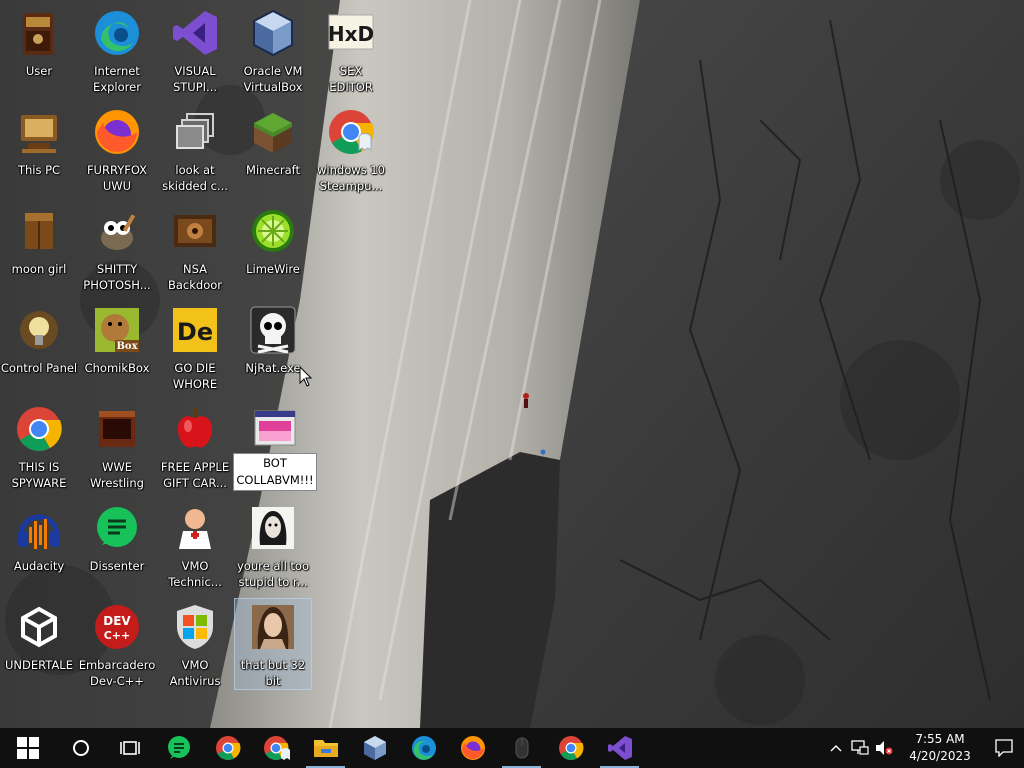 The height and width of the screenshot is (768, 1024). Describe the element at coordinates (117, 644) in the screenshot. I see `desktop-icon-dev-cpp: DEV C++ Embarcadero Dev-C++` at that location.